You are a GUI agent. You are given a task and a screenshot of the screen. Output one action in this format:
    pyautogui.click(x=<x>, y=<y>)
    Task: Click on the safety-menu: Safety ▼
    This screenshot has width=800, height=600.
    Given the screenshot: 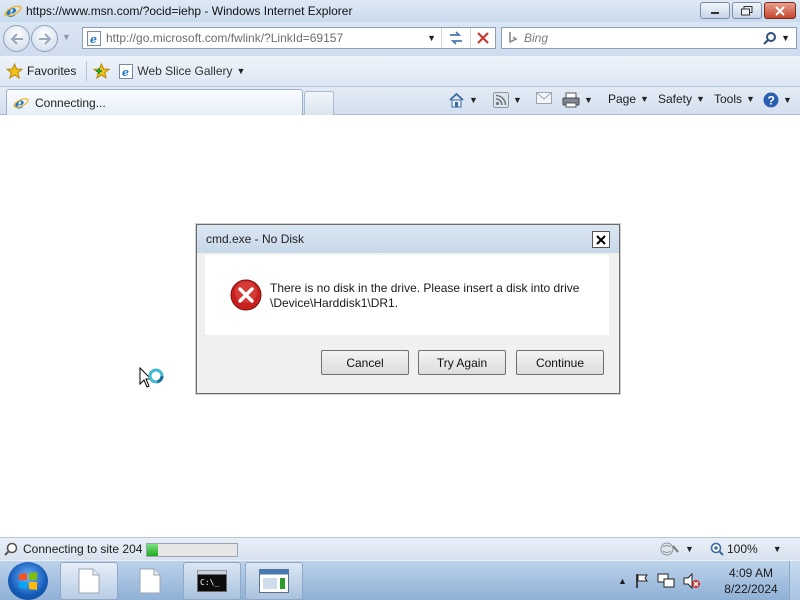 What is the action you would take?
    pyautogui.click(x=681, y=99)
    